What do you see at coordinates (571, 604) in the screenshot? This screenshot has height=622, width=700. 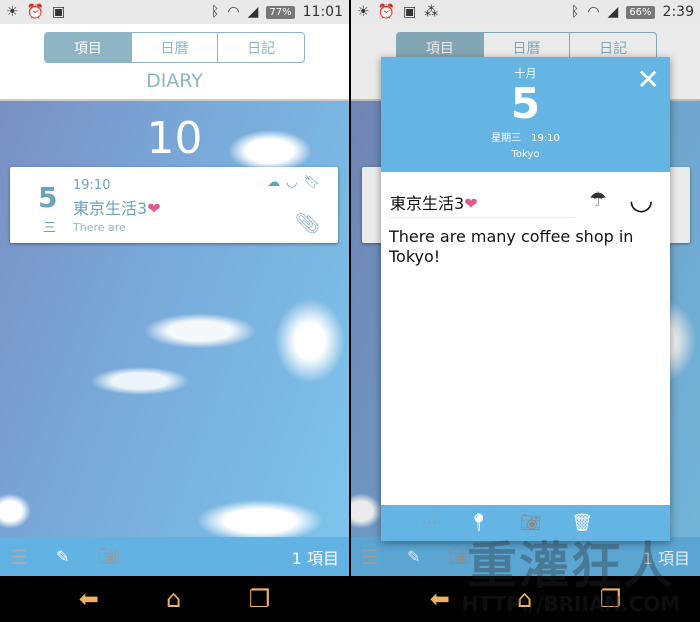 I see `watermark-line2: HTTP://BRIIAN.COM` at bounding box center [571, 604].